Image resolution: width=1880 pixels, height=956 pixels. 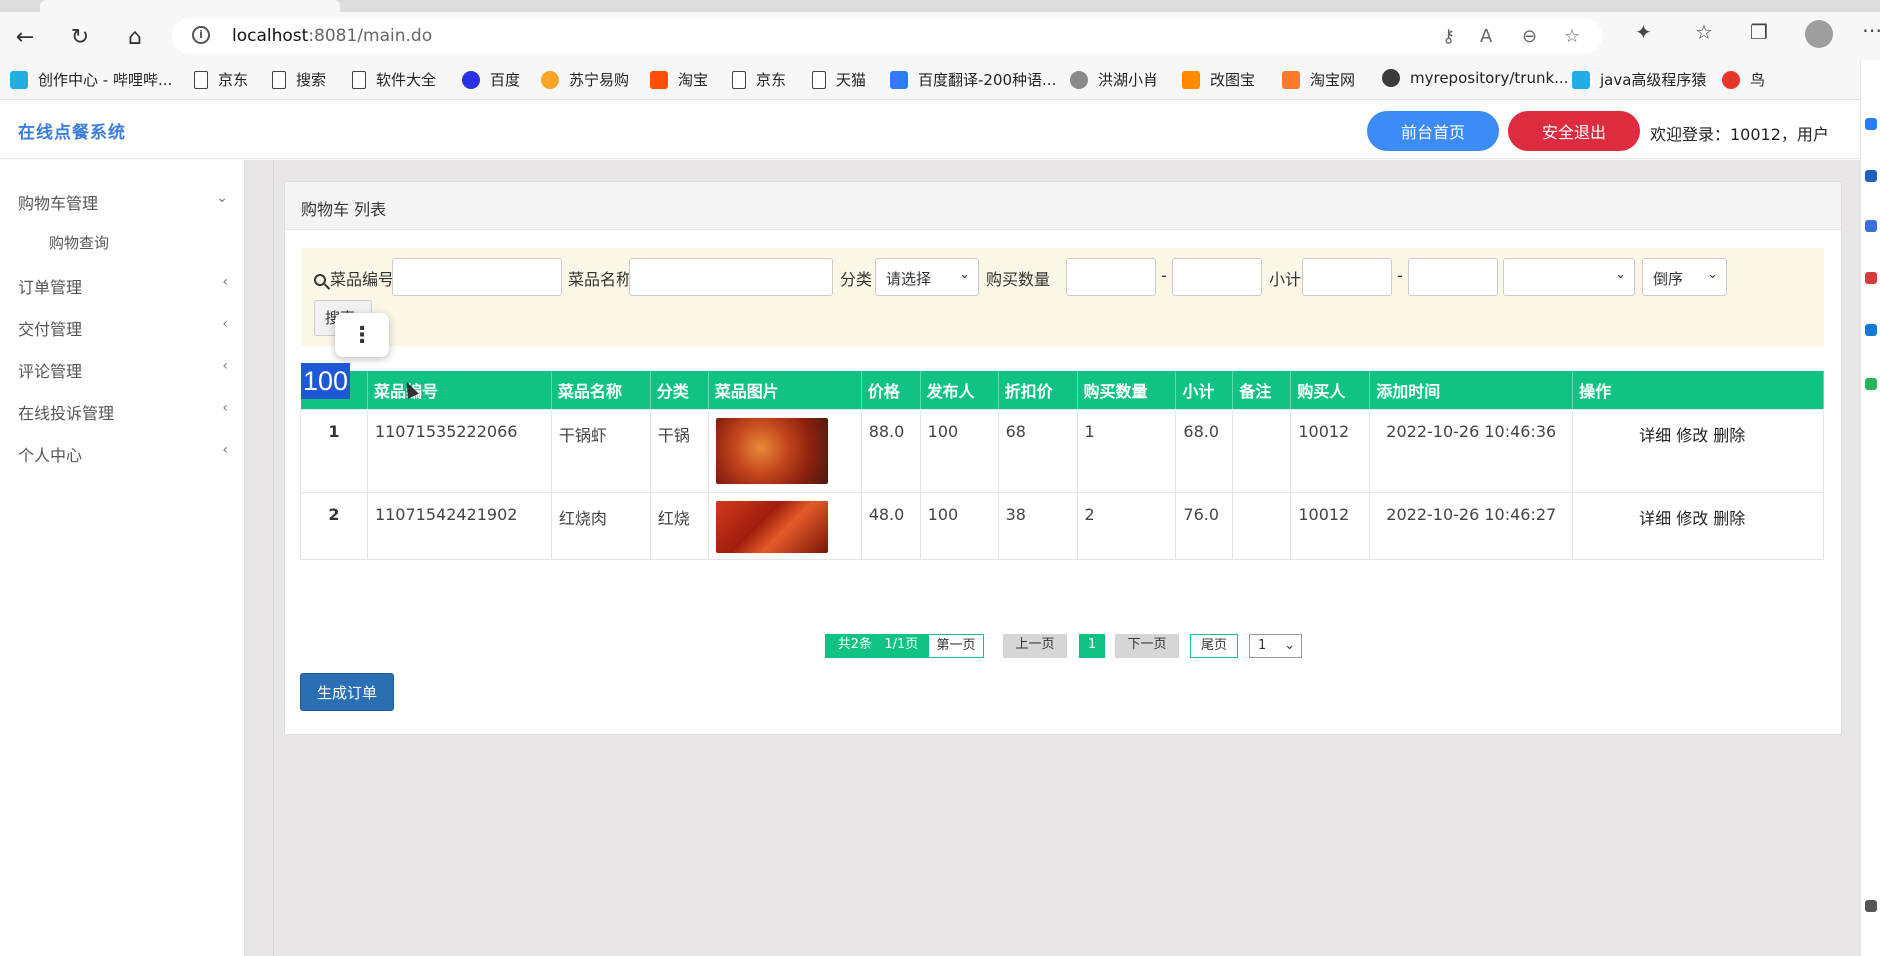 I want to click on bookmark-item: 天猫, so click(x=839, y=79).